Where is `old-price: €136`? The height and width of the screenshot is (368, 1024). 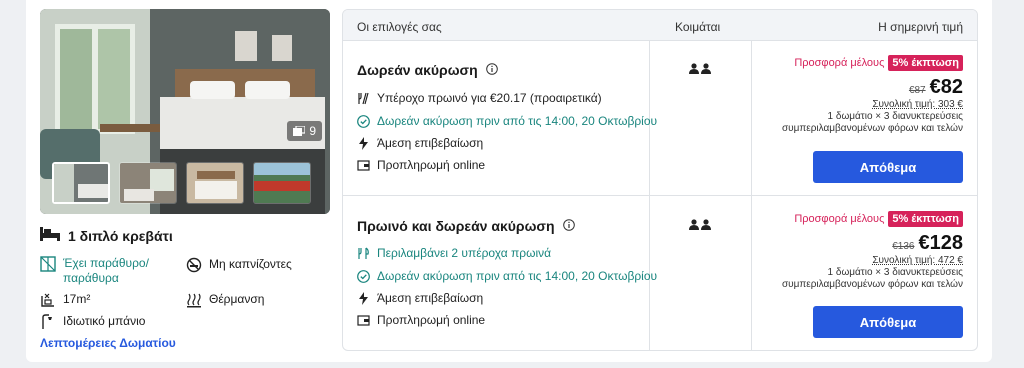 old-price: €136 is located at coordinates (903, 246).